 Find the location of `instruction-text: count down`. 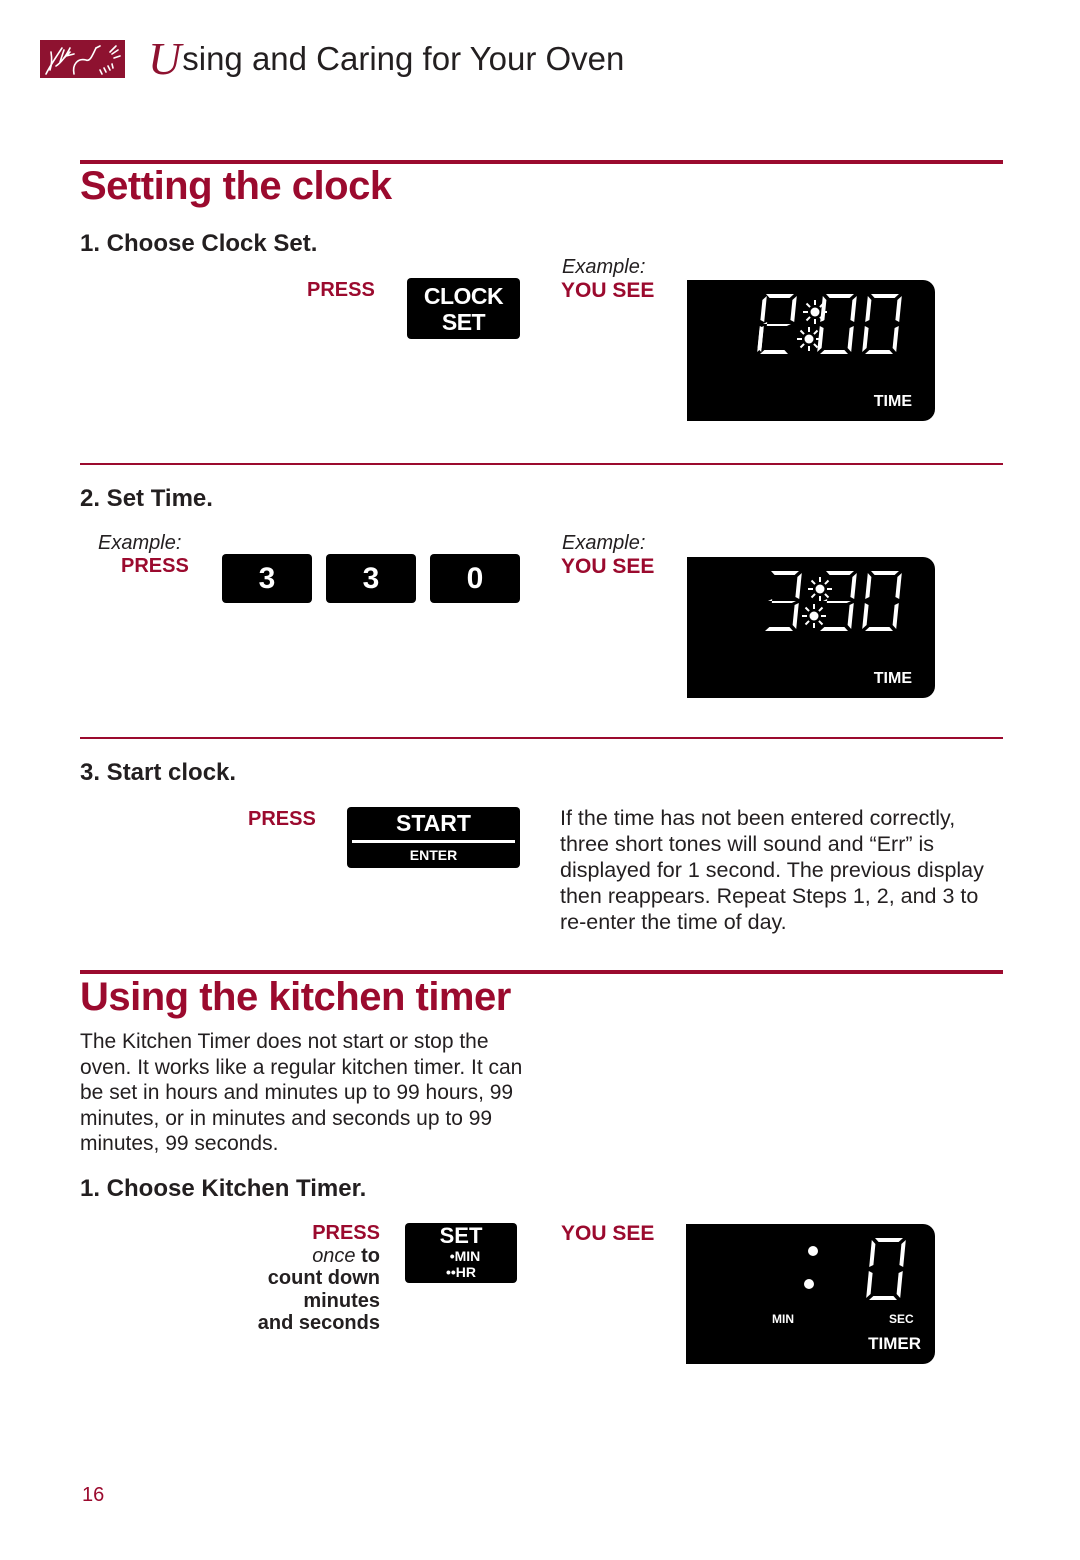

instruction-text: count down is located at coordinates (323, 1278).